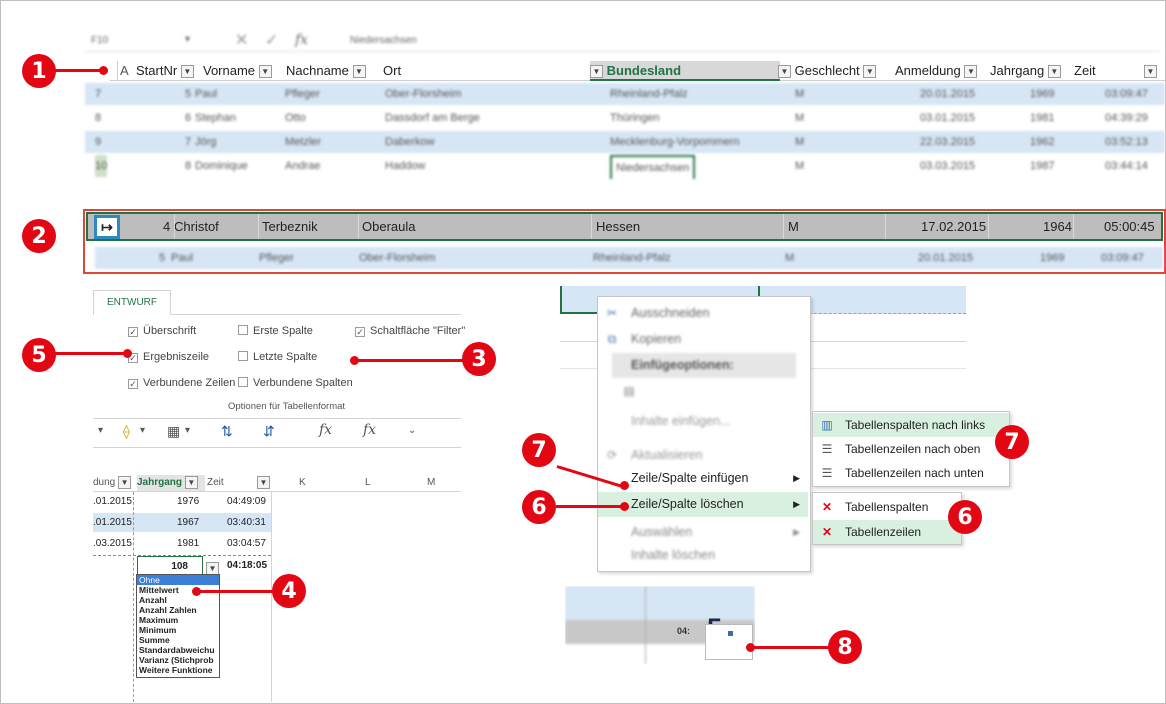  Describe the element at coordinates (162, 331) in the screenshot. I see `option-ueberschrift: ✓ Überschrift` at that location.